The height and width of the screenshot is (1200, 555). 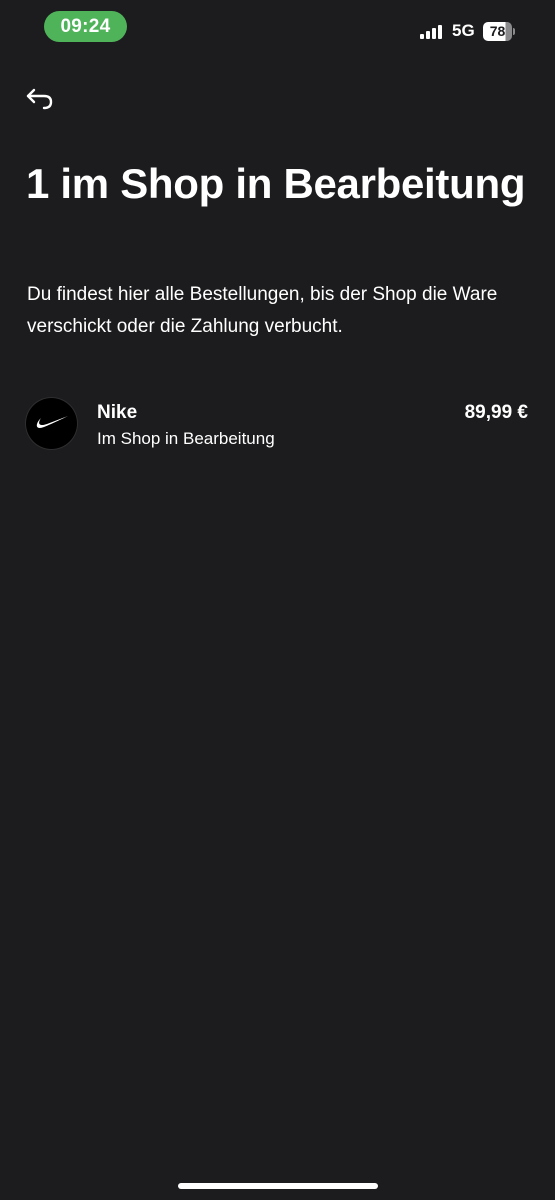 I want to click on status-time: 09:24, so click(x=85, y=26).